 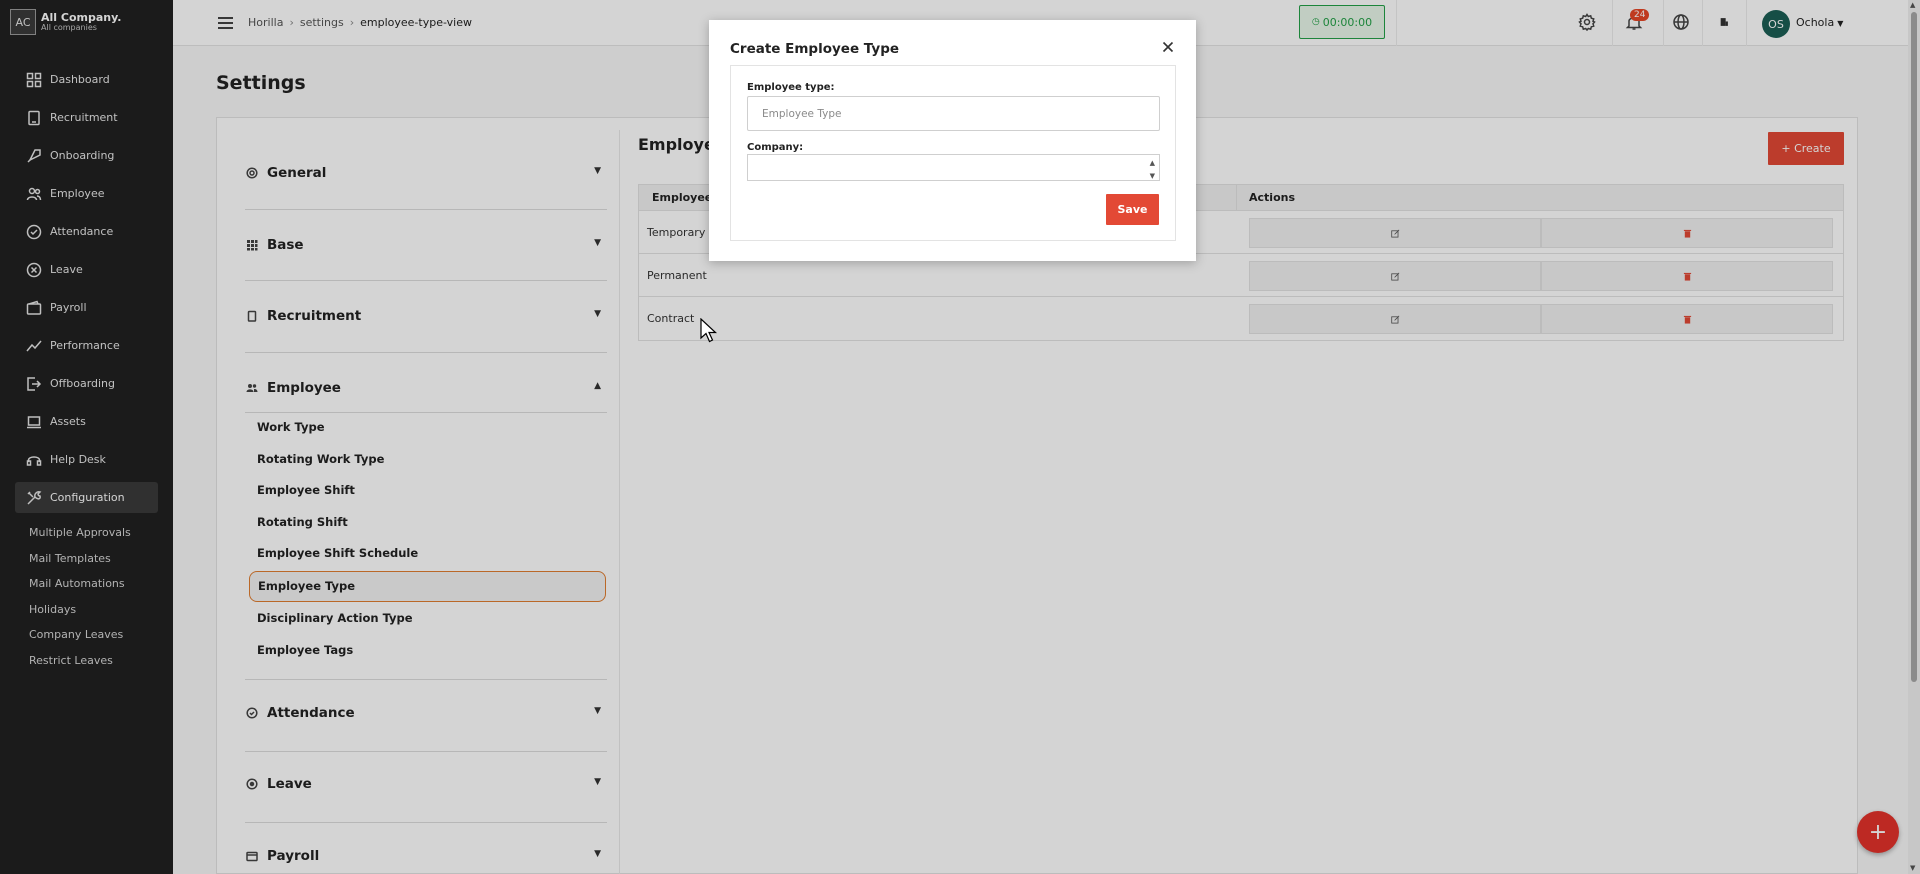 I want to click on employee-type-label: Employee type:, so click(x=791, y=87).